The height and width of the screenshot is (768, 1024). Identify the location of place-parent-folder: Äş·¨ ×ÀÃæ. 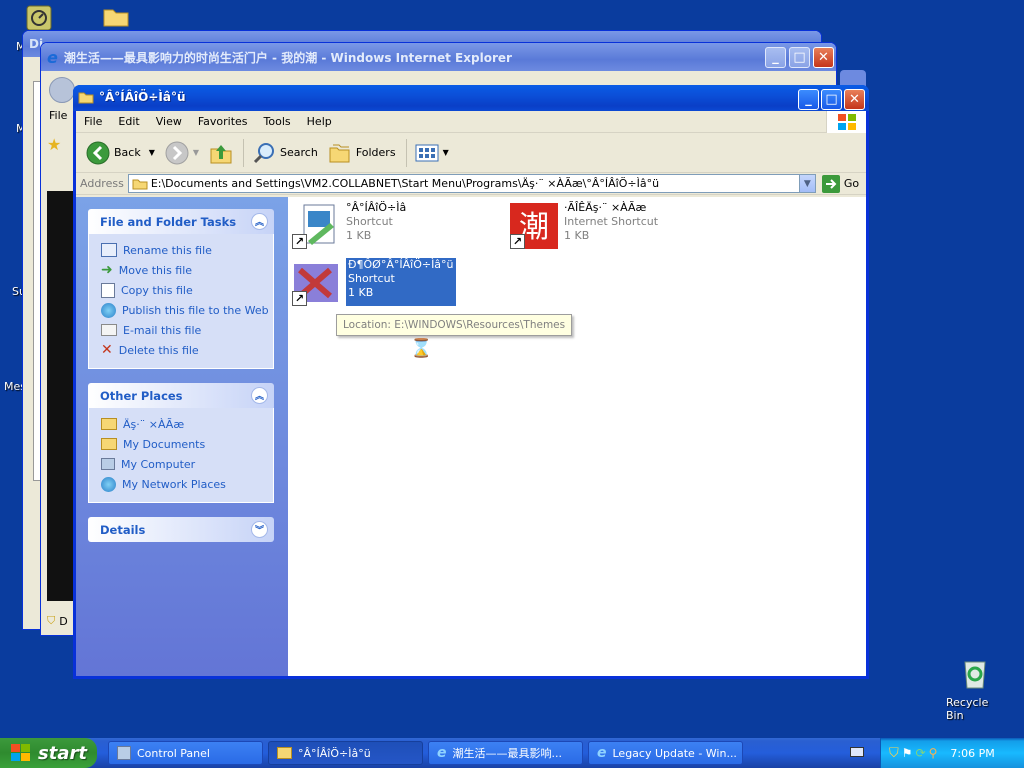
(187, 424).